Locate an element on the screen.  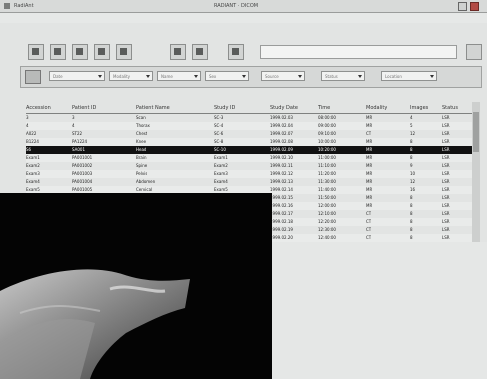
table-cell: SC-10 is located at coordinates (220, 149).